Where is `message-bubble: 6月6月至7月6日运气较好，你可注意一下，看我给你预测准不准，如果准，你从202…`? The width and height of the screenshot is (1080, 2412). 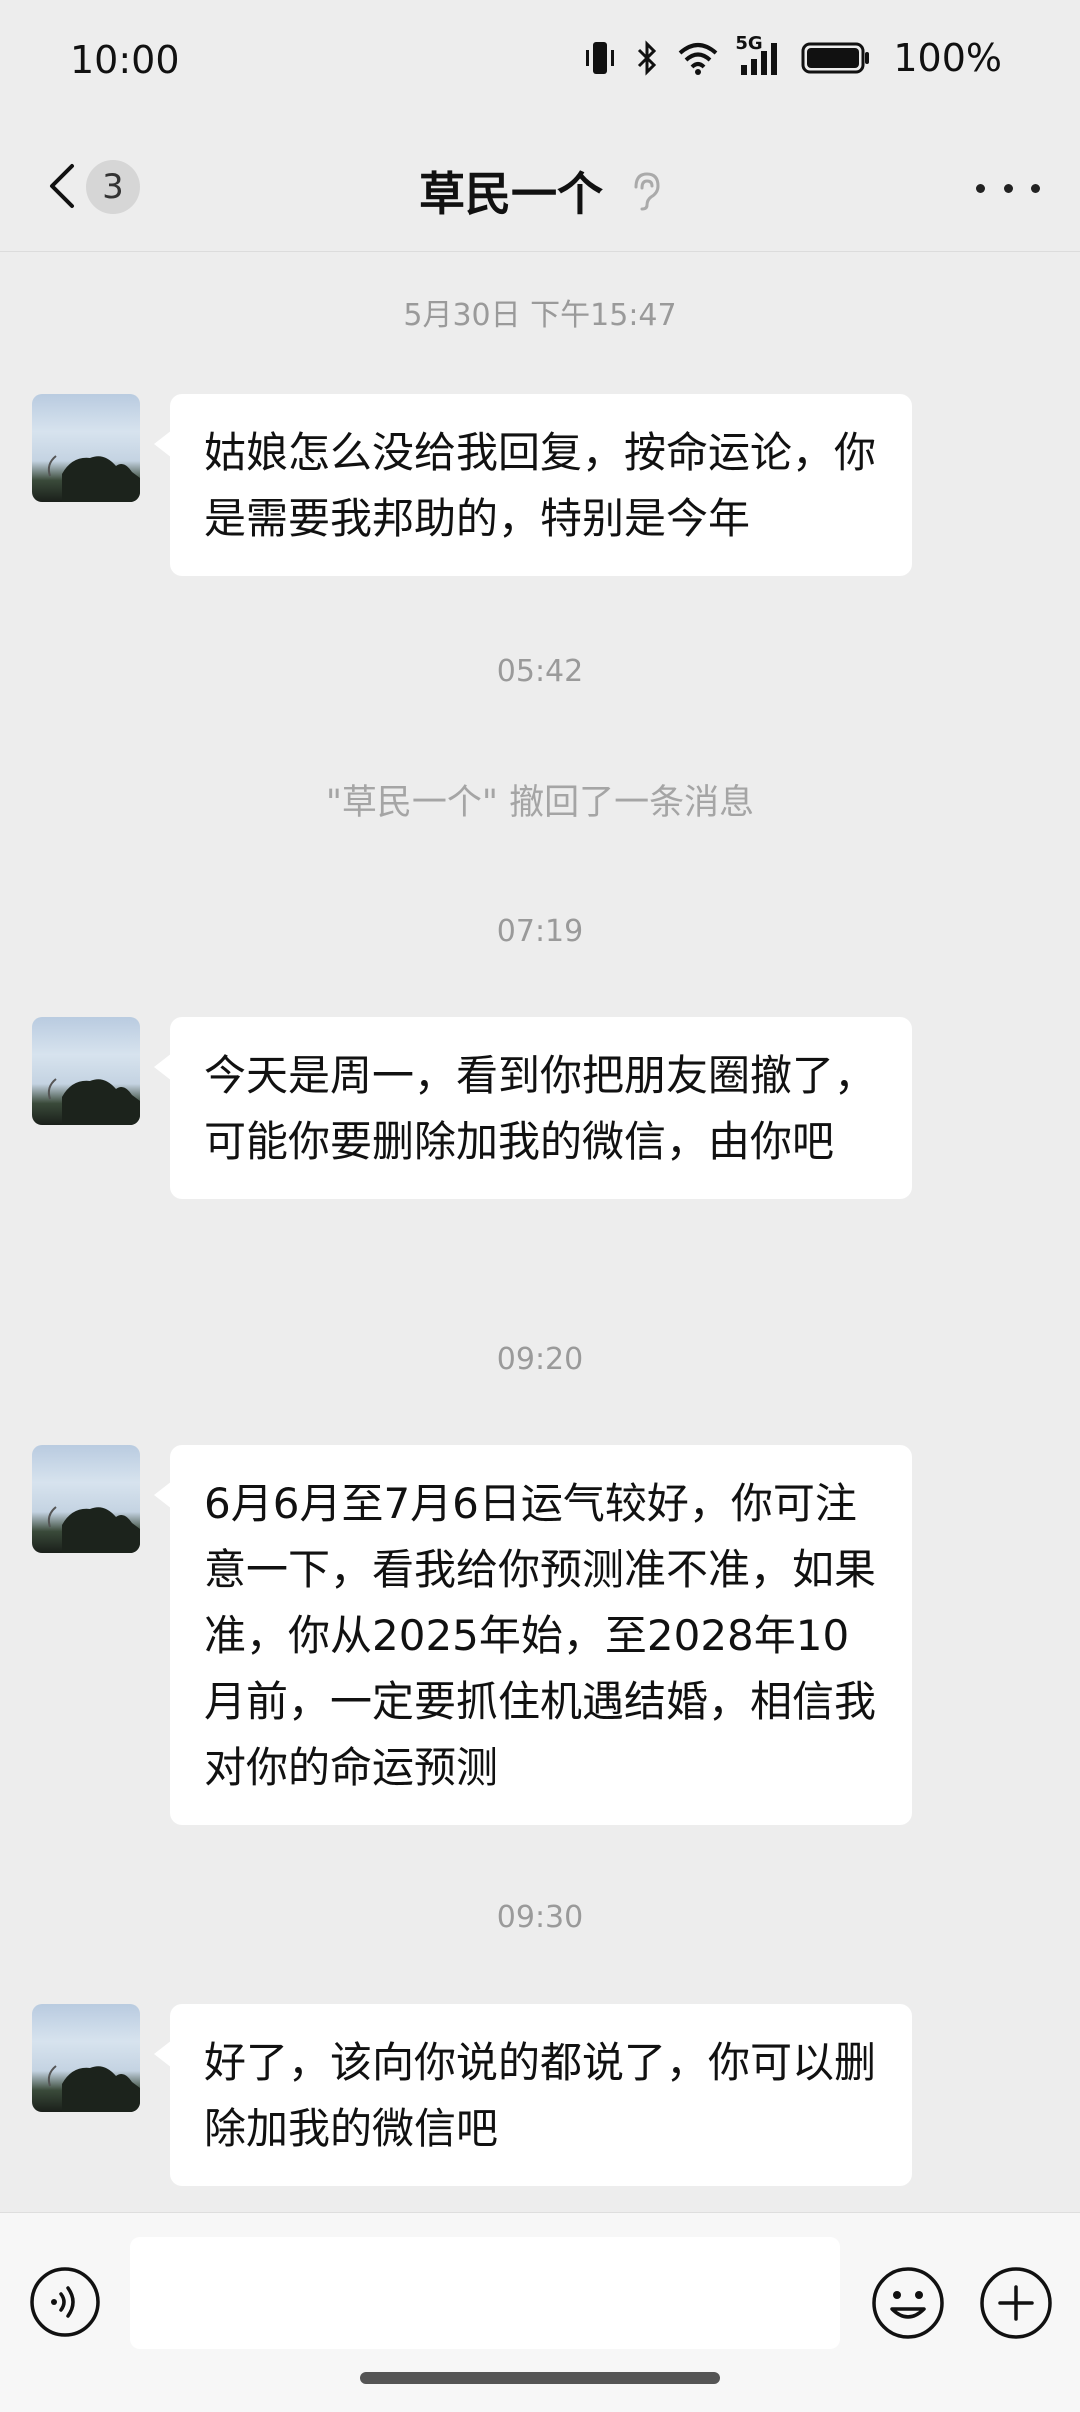 message-bubble: 6月6月至7月6日运气较好，你可注意一下，看我给你预测准不准，如果准，你从202… is located at coordinates (533, 1635).